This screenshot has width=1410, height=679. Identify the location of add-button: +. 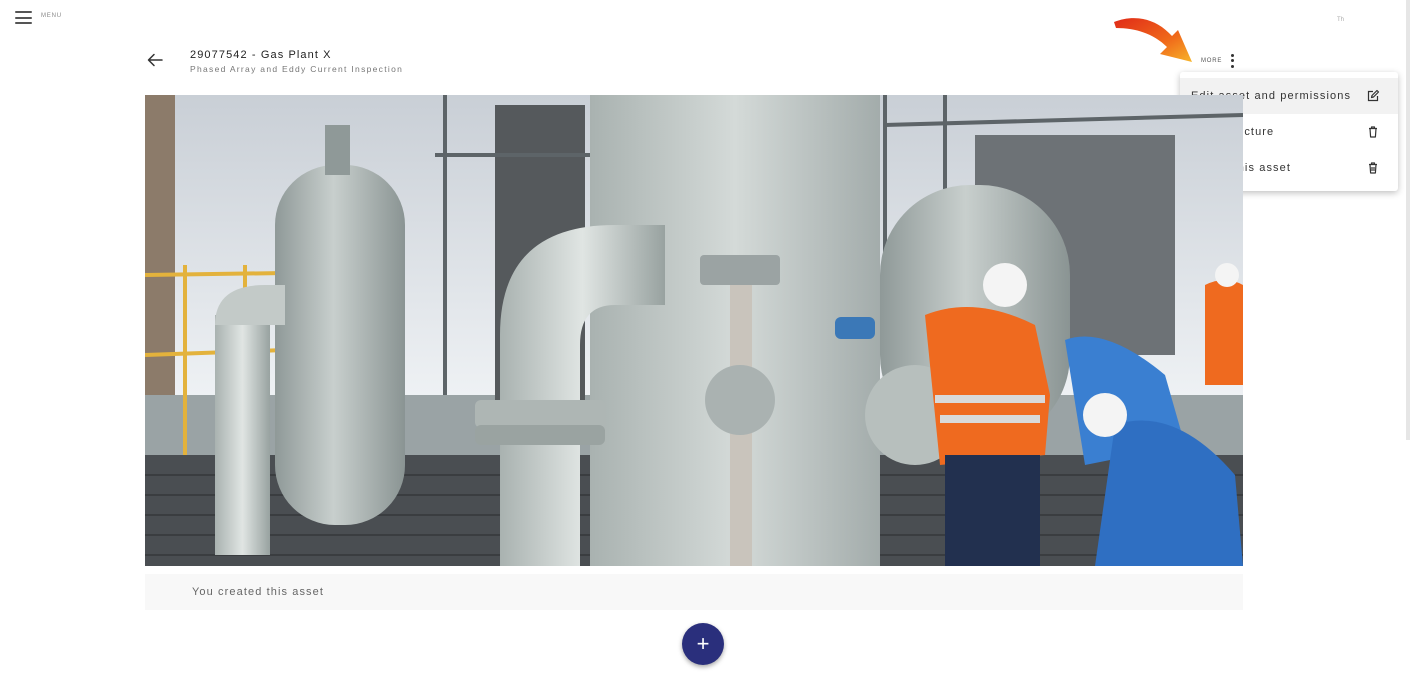
(703, 644).